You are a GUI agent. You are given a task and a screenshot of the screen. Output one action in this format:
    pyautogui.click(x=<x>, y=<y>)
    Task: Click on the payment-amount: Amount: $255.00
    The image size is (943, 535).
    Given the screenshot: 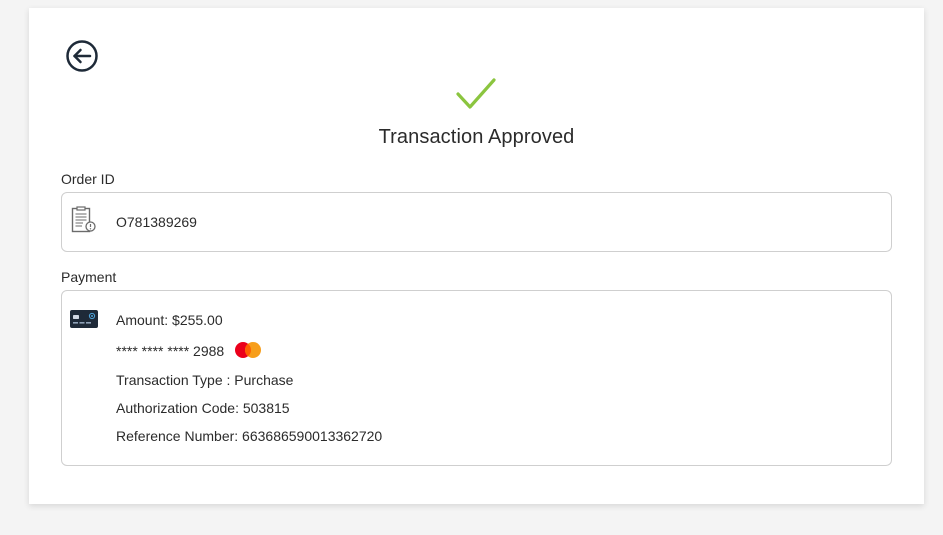 What is the action you would take?
    pyautogui.click(x=169, y=320)
    